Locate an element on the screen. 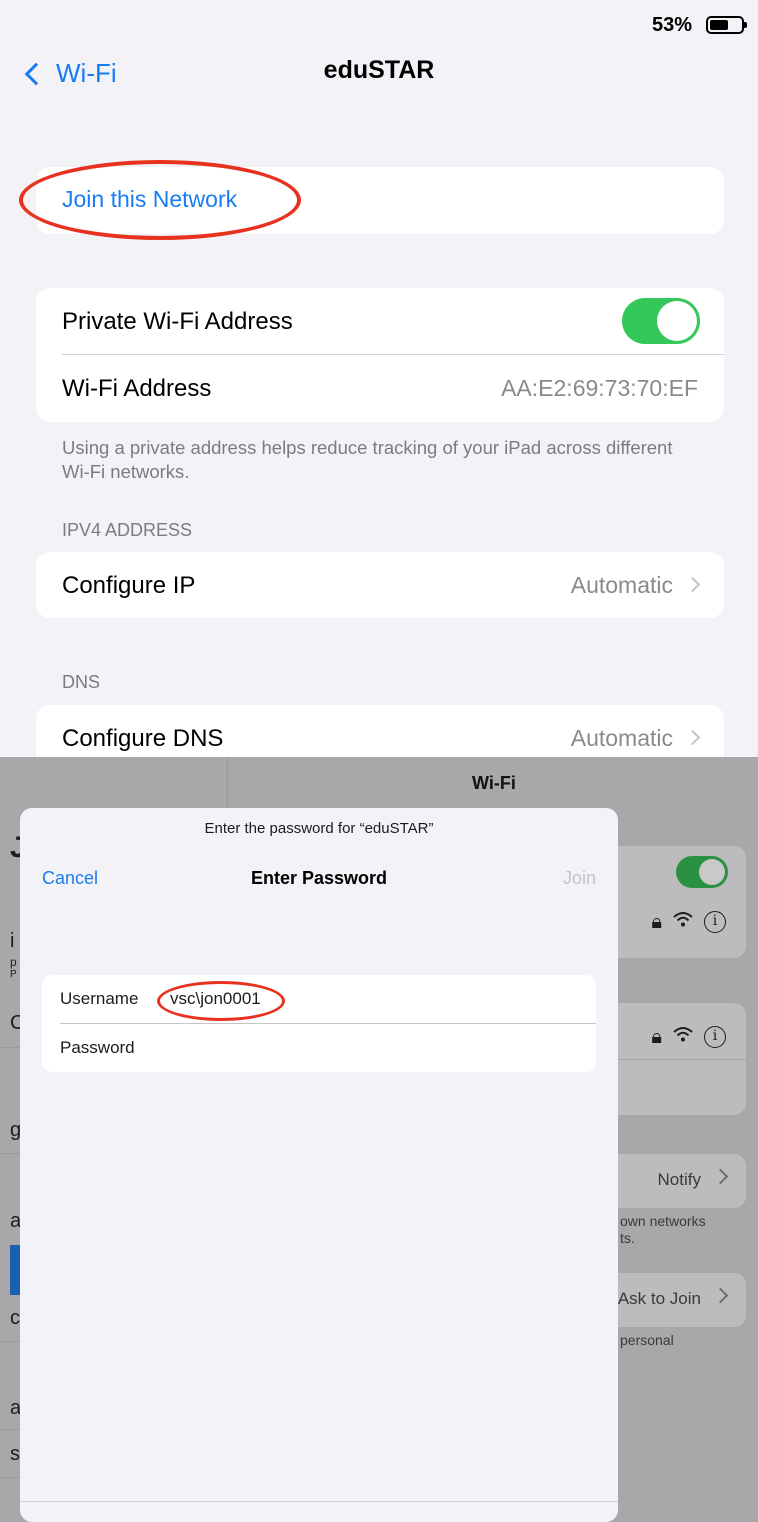 This screenshot has width=758, height=1522. private-address-label: Private Wi-Fi Address is located at coordinates (177, 321).